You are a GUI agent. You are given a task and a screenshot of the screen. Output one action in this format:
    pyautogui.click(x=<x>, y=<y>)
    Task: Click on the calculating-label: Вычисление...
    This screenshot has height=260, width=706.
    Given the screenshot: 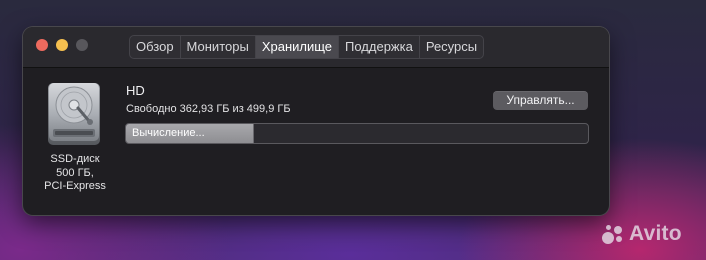 What is the action you would take?
    pyautogui.click(x=168, y=133)
    